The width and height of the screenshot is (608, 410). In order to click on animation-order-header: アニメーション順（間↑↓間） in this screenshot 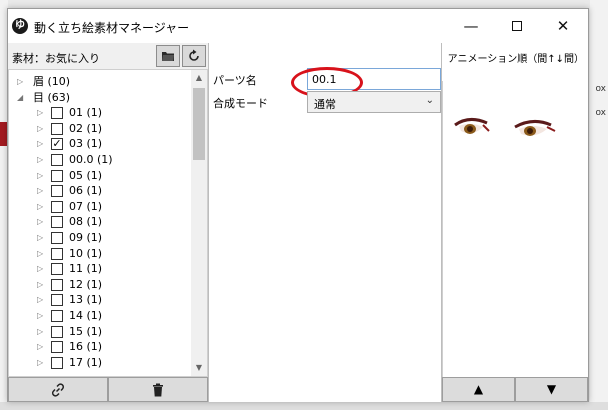, I will do `click(515, 62)`.